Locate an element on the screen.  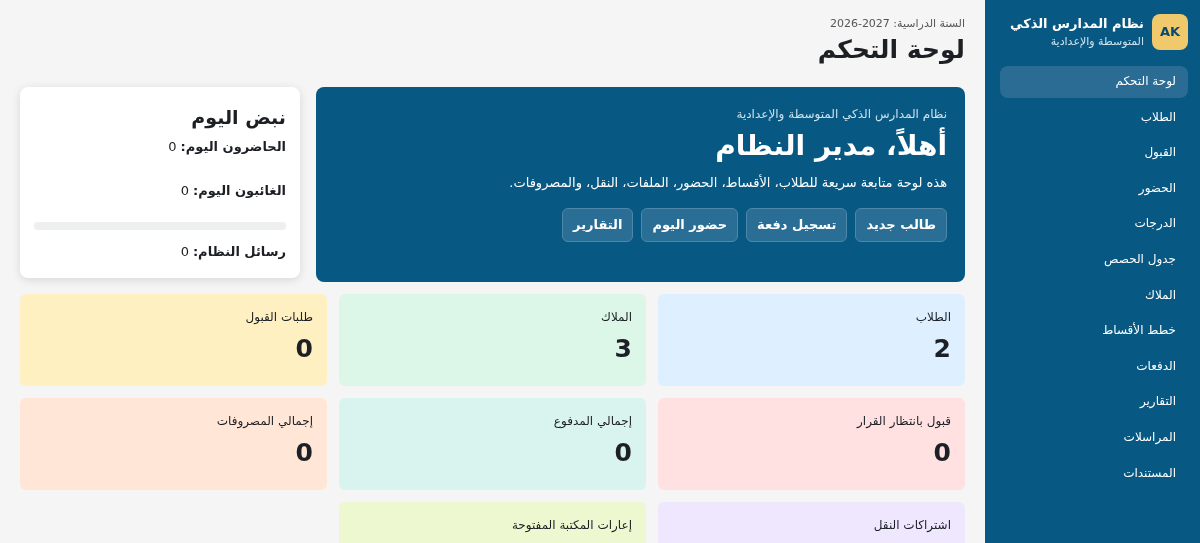
banner-eyebrow: نظام المدارس الذكي المتوسطة والإعدادية is located at coordinates (841, 114).